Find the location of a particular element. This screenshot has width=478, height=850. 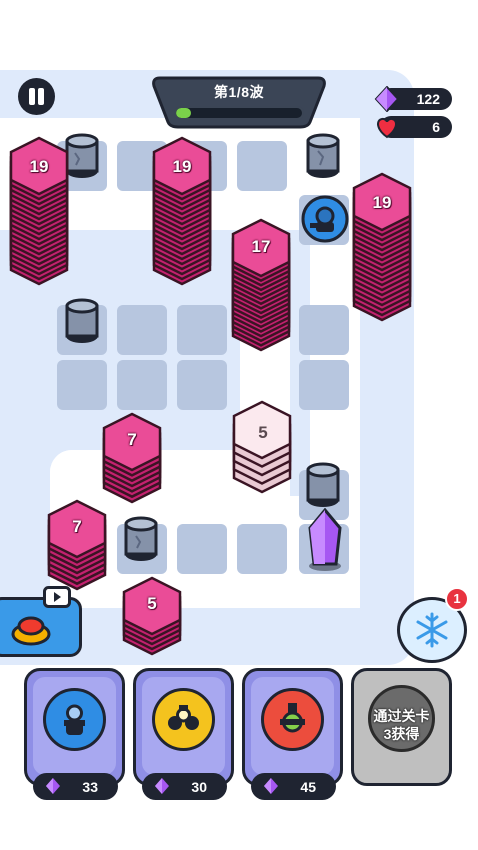

locked-line-2: 3获得 is located at coordinates (401, 734).